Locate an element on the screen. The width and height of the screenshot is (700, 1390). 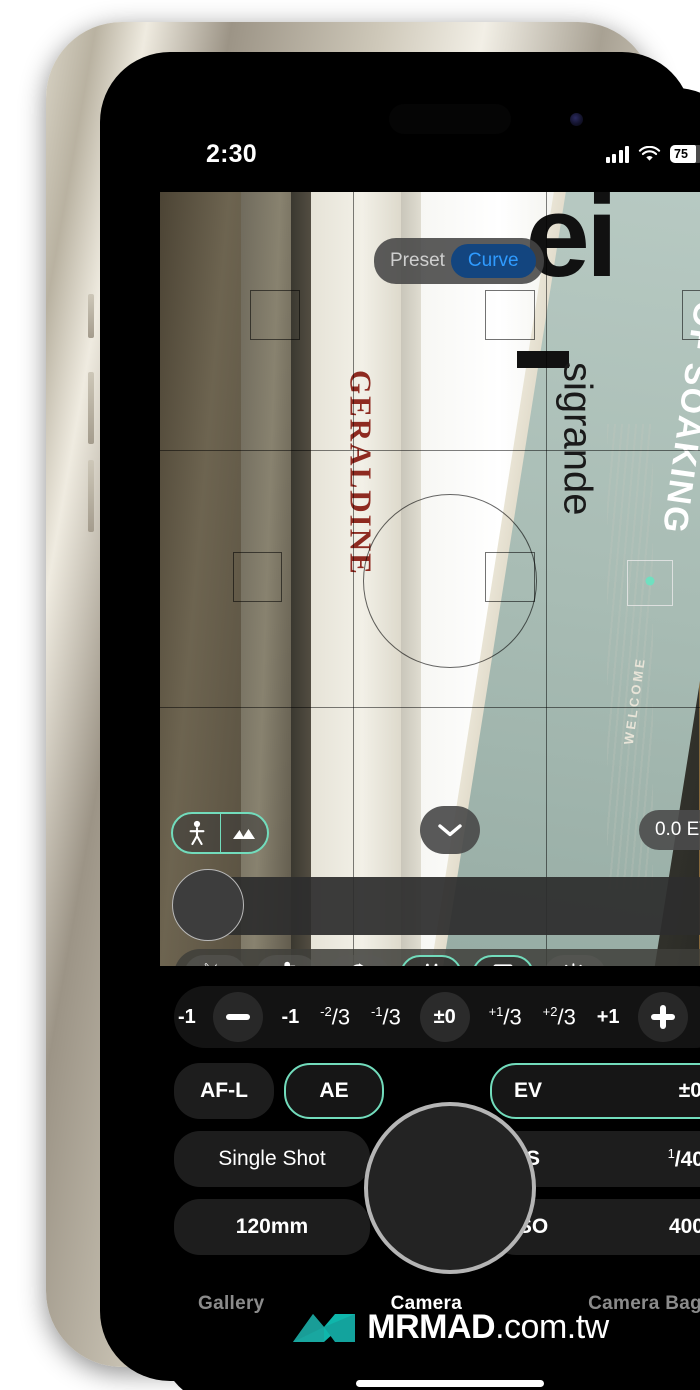
af-lock-label: AF-L is located at coordinates (224, 1090).